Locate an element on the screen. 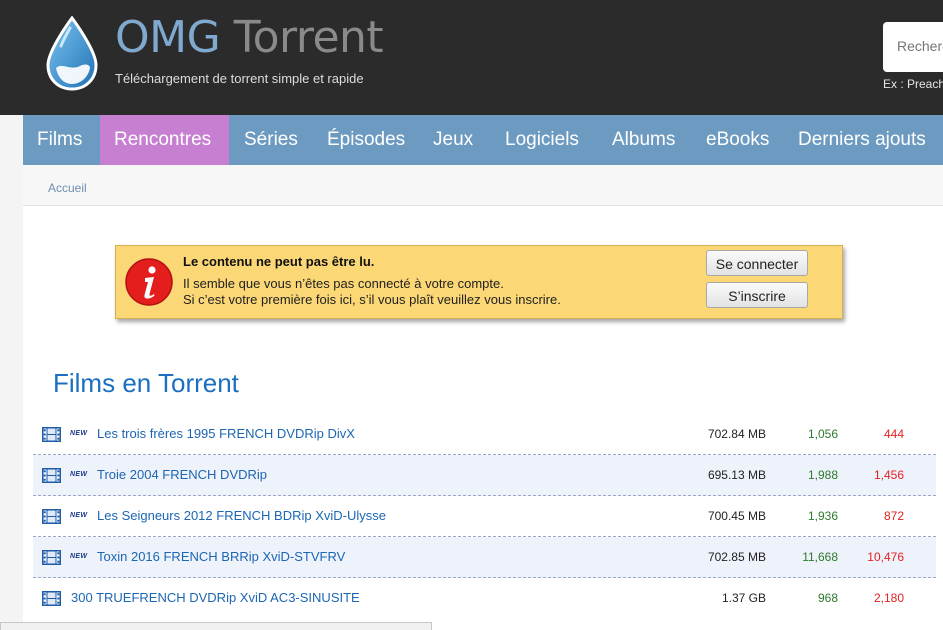 The image size is (943, 630). torrent-leechers: 872 is located at coordinates (893, 516).